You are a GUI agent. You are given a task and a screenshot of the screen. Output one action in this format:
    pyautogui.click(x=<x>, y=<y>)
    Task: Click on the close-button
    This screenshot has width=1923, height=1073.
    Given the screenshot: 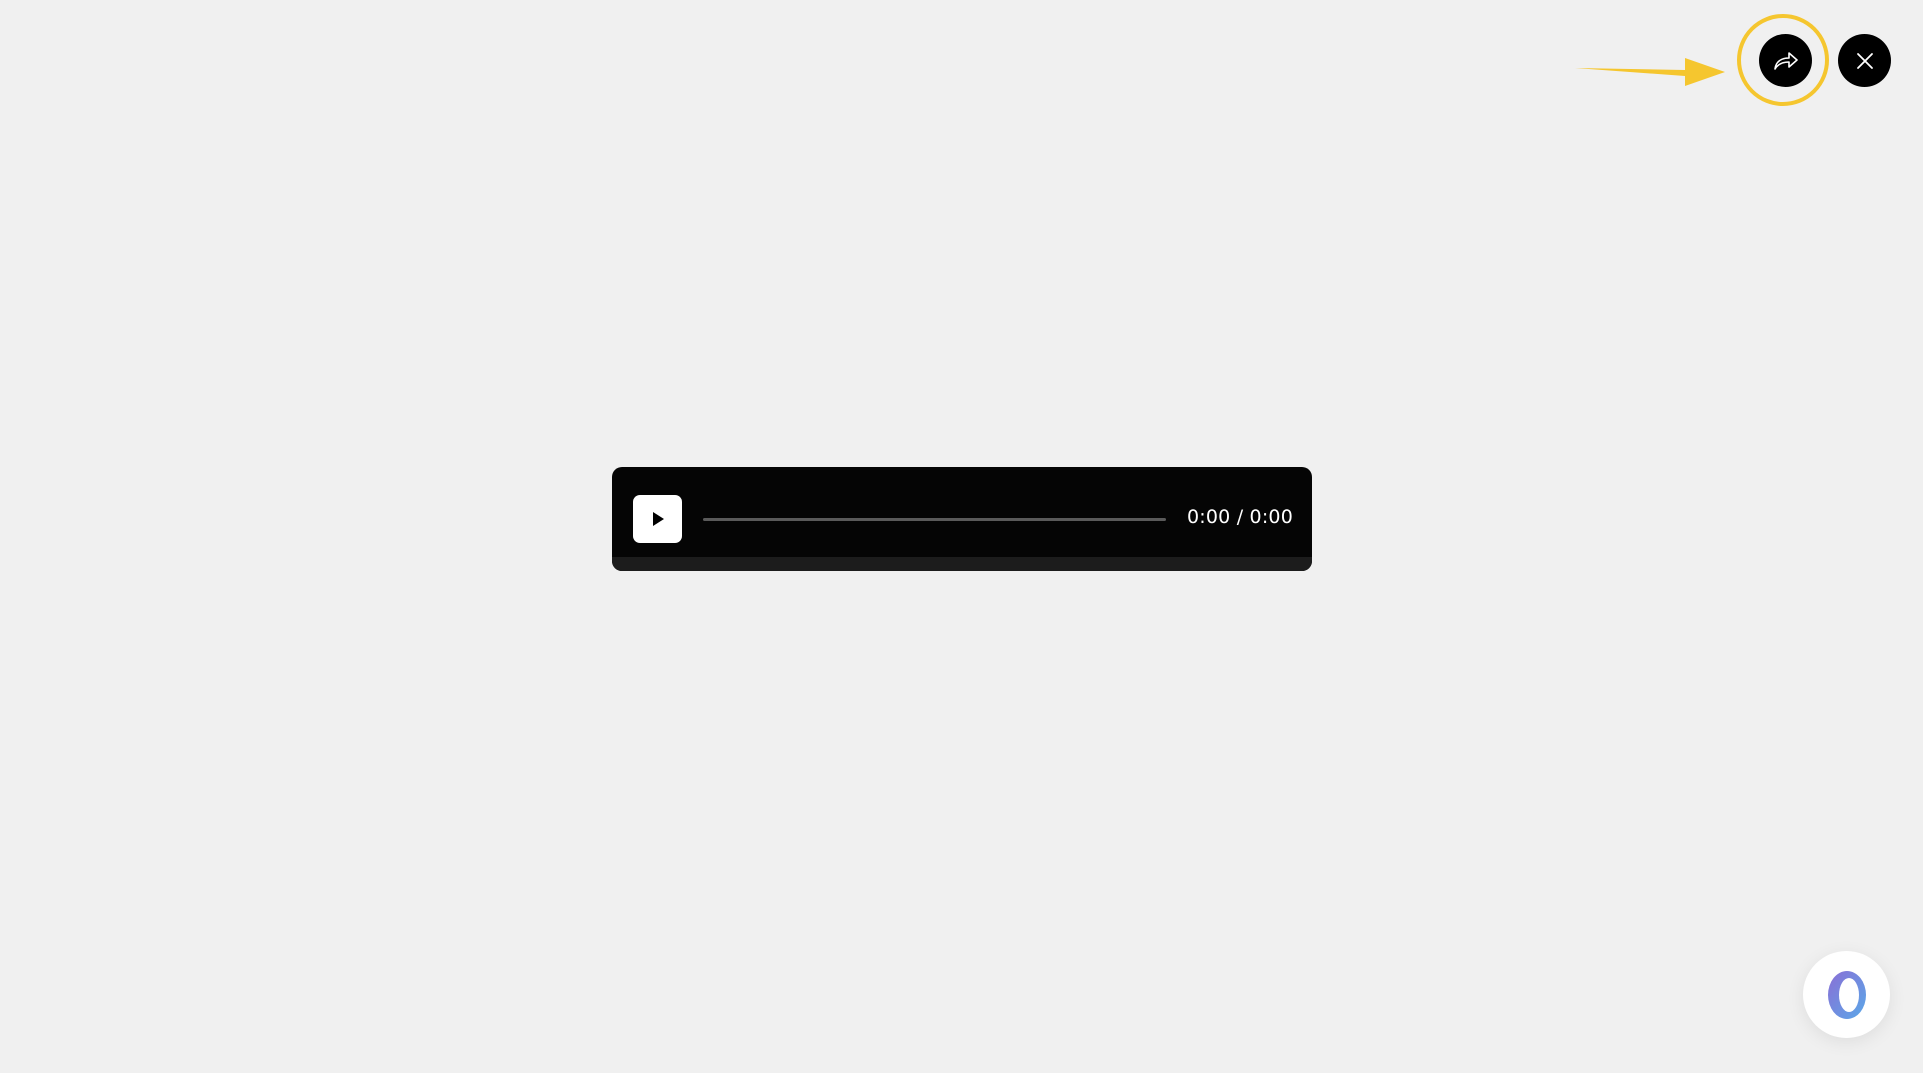 What is the action you would take?
    pyautogui.click(x=1864, y=60)
    